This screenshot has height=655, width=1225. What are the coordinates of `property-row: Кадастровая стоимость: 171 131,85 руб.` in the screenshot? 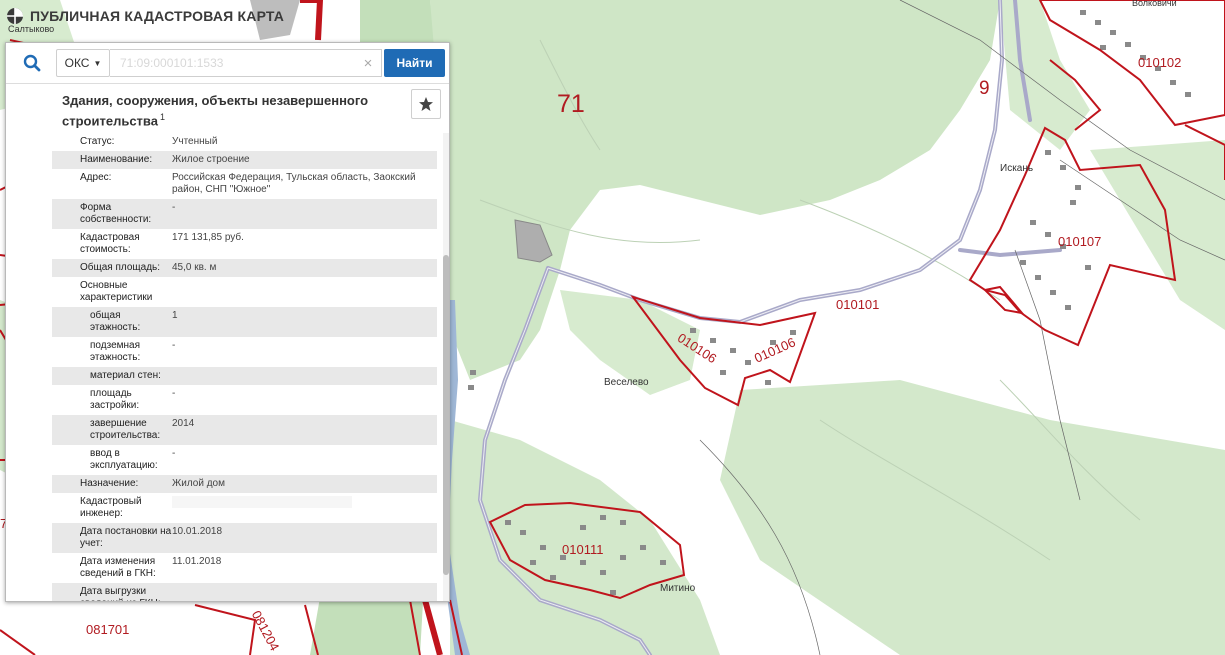 It's located at (244, 244).